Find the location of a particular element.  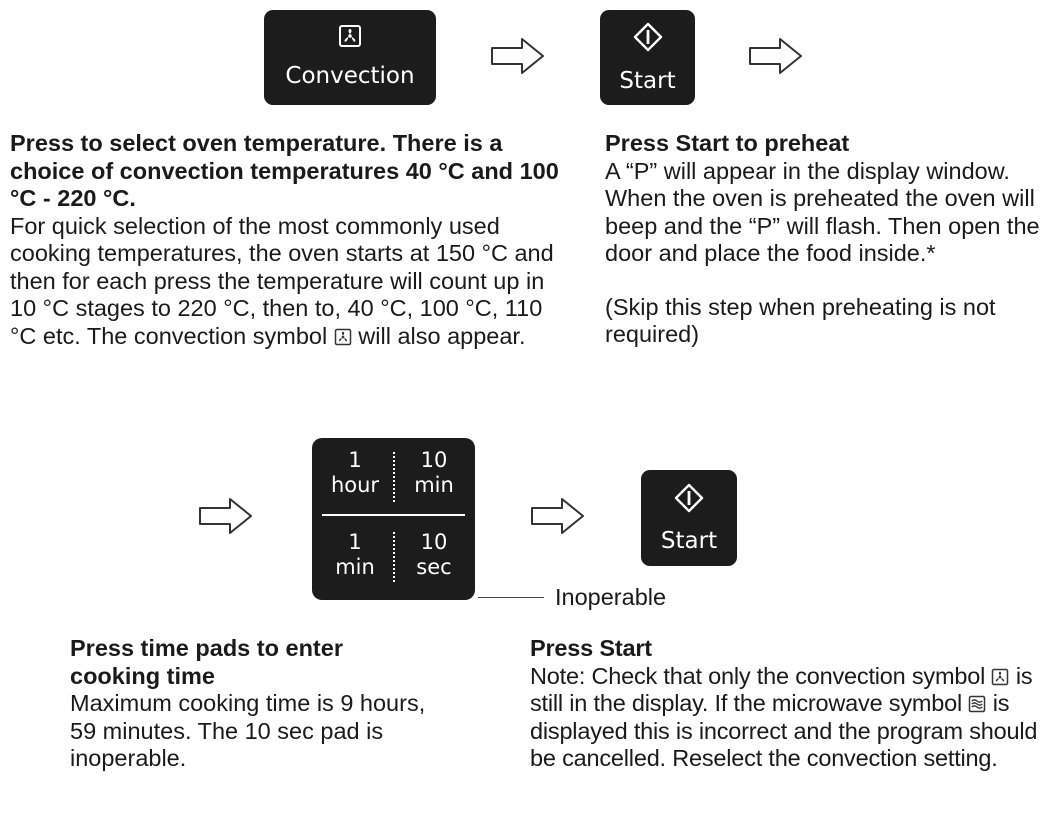

convection-pad: Convection is located at coordinates (350, 57).